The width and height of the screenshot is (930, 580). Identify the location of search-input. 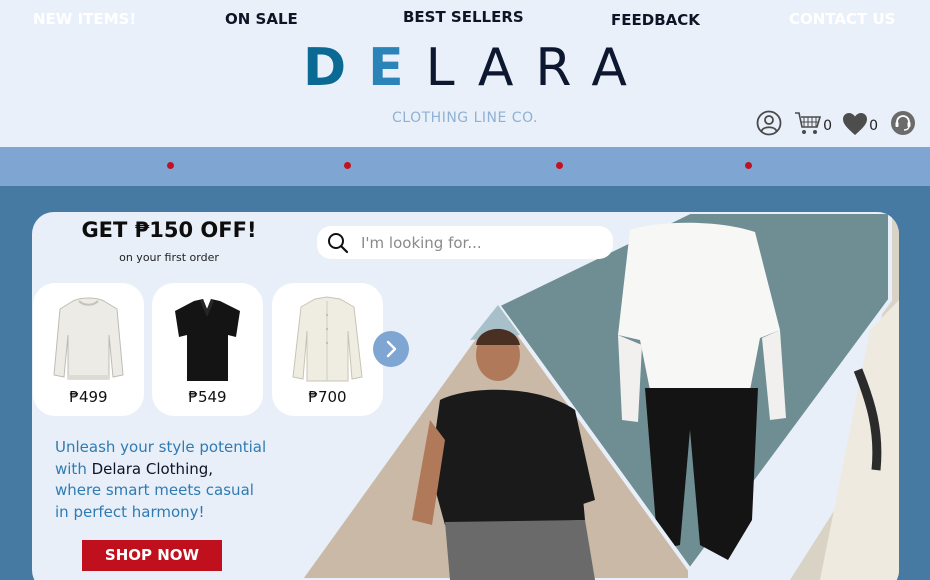
(476, 242).